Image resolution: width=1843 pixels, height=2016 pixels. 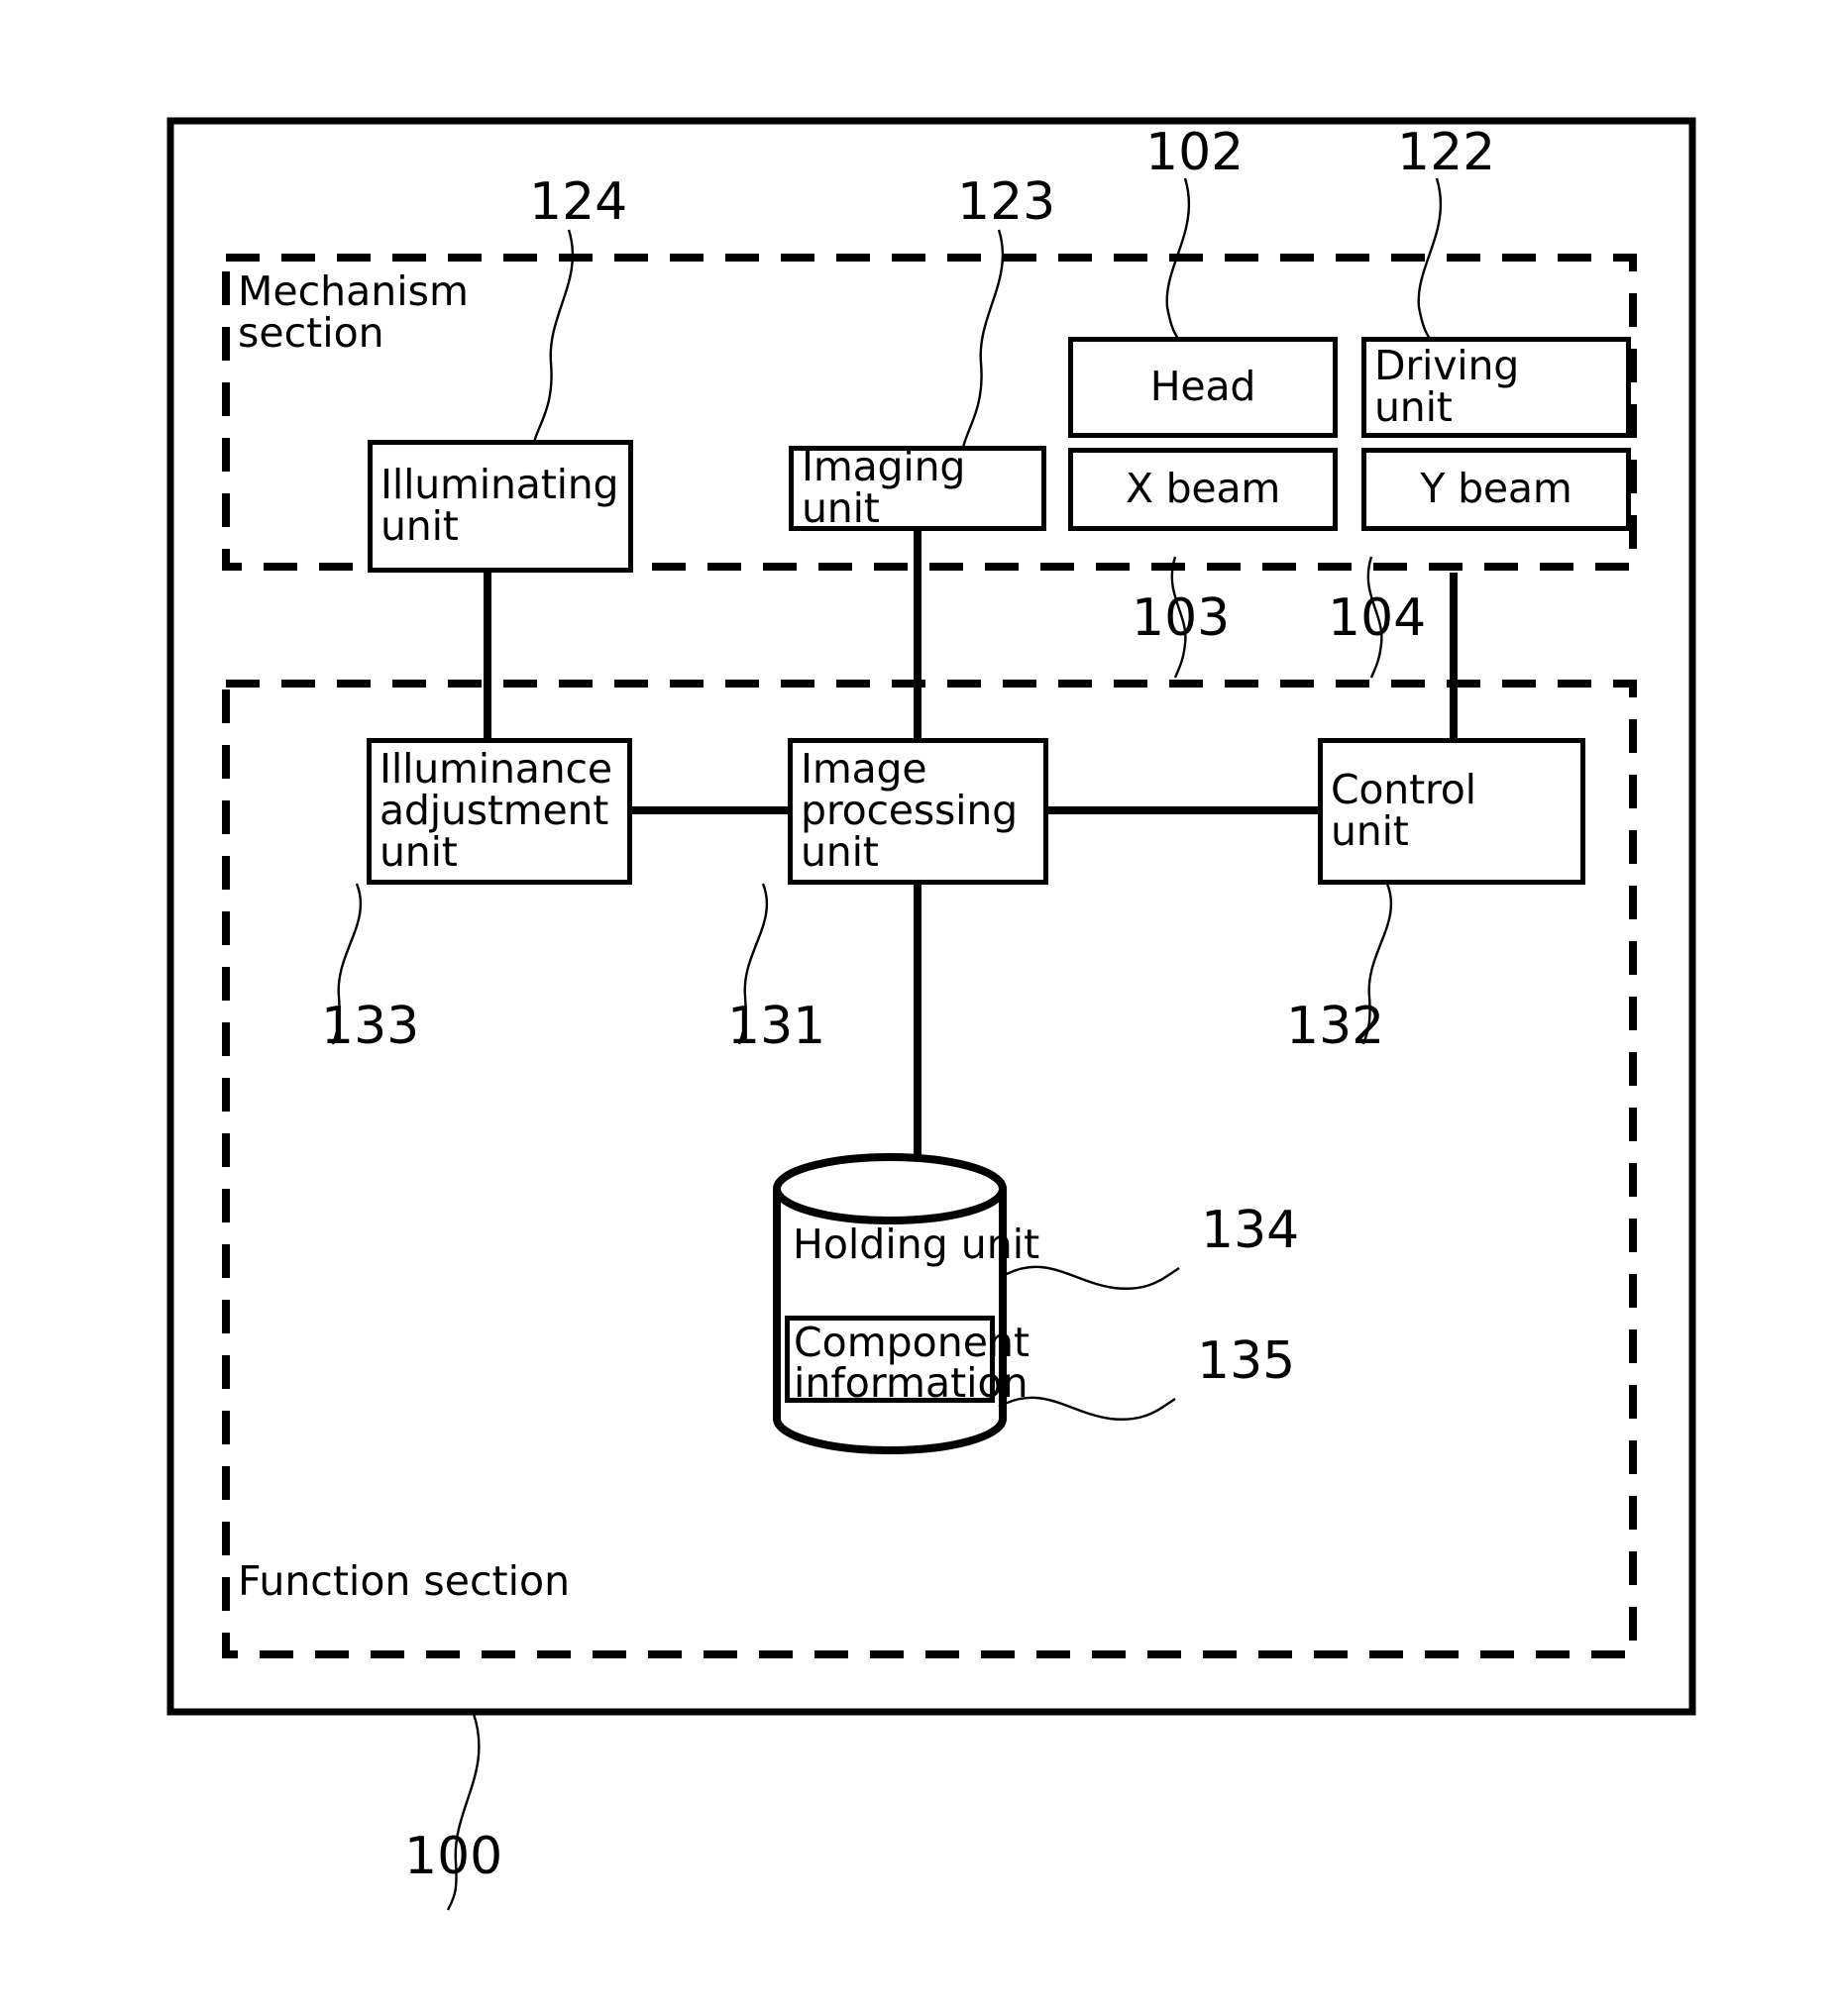 What do you see at coordinates (776, 1027) in the screenshot?
I see `ref-number-131: 131` at bounding box center [776, 1027].